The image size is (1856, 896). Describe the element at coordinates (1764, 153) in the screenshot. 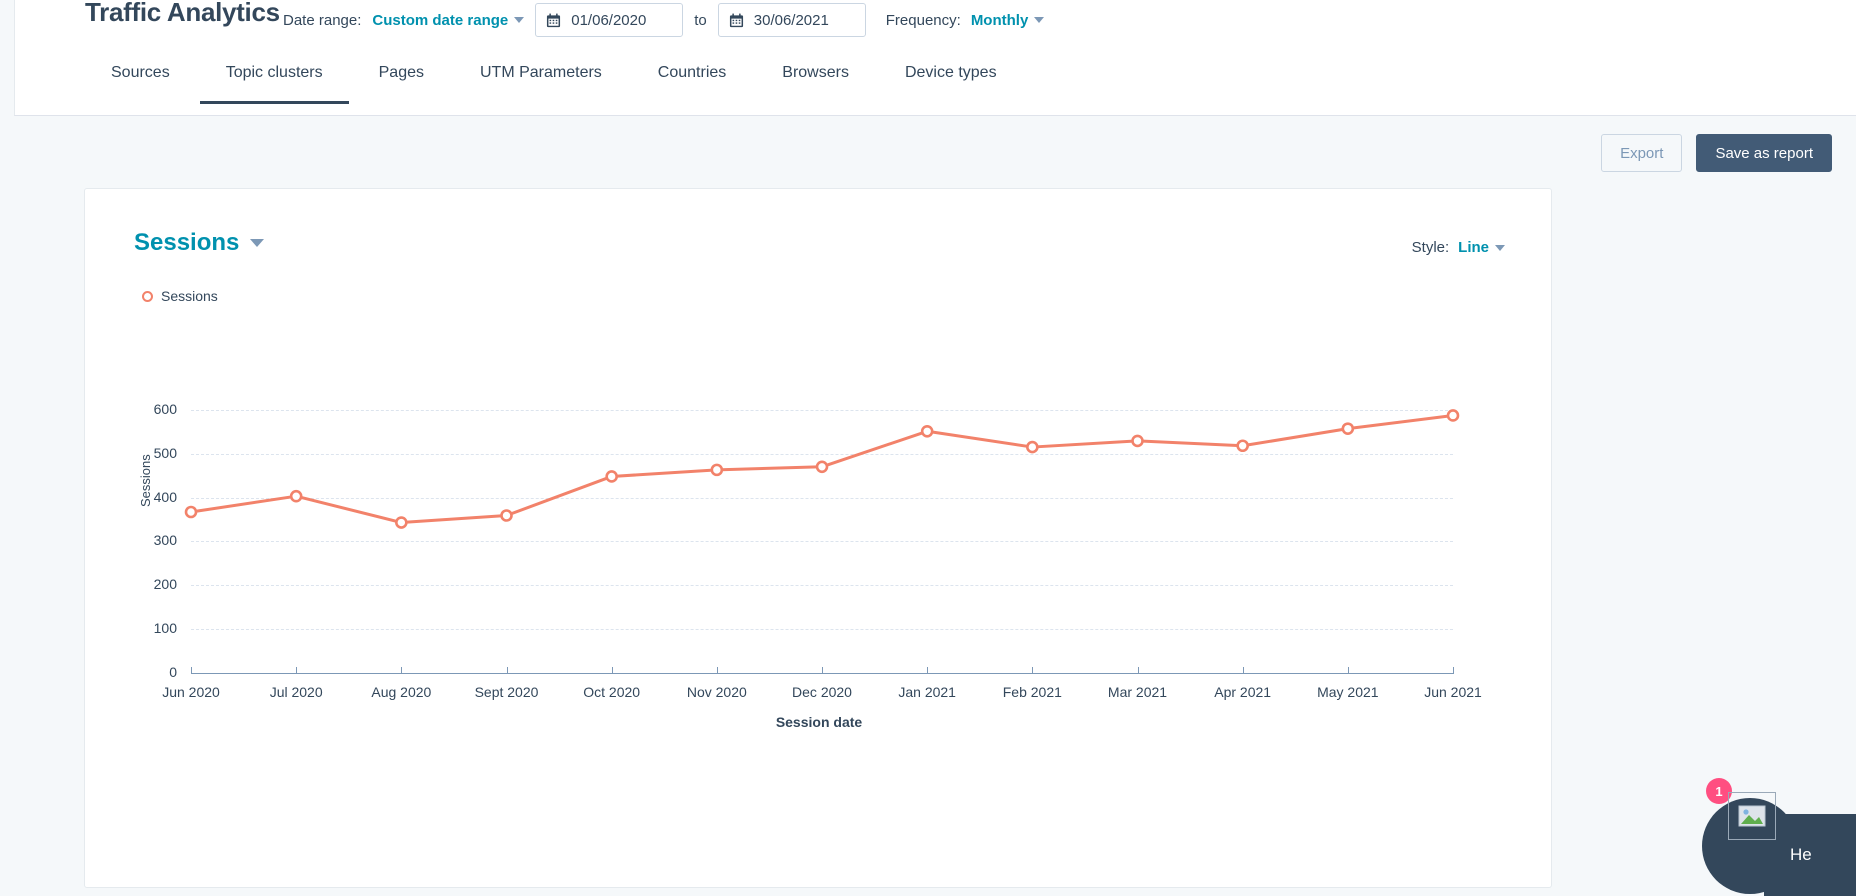

I see `save-as-report-button: Save as report` at that location.